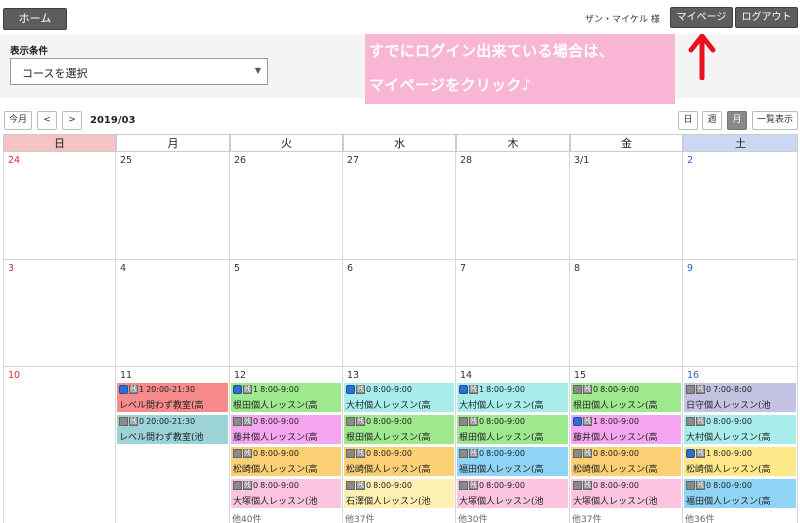  Describe the element at coordinates (399, 494) in the screenshot. I see `event-item: 残 0 8:00-9:00 石澤個人レッスン(池` at that location.